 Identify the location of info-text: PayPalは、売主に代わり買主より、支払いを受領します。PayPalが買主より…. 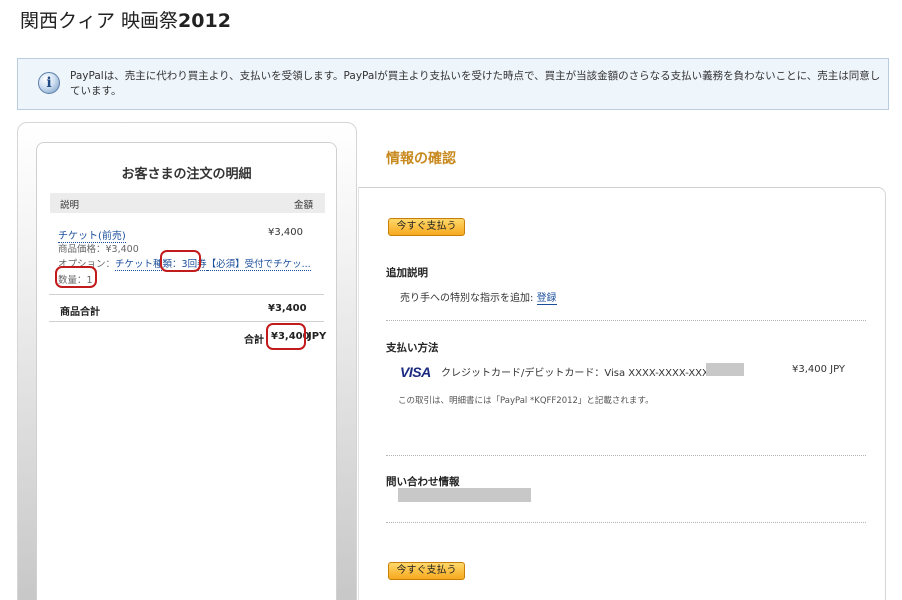
(475, 83).